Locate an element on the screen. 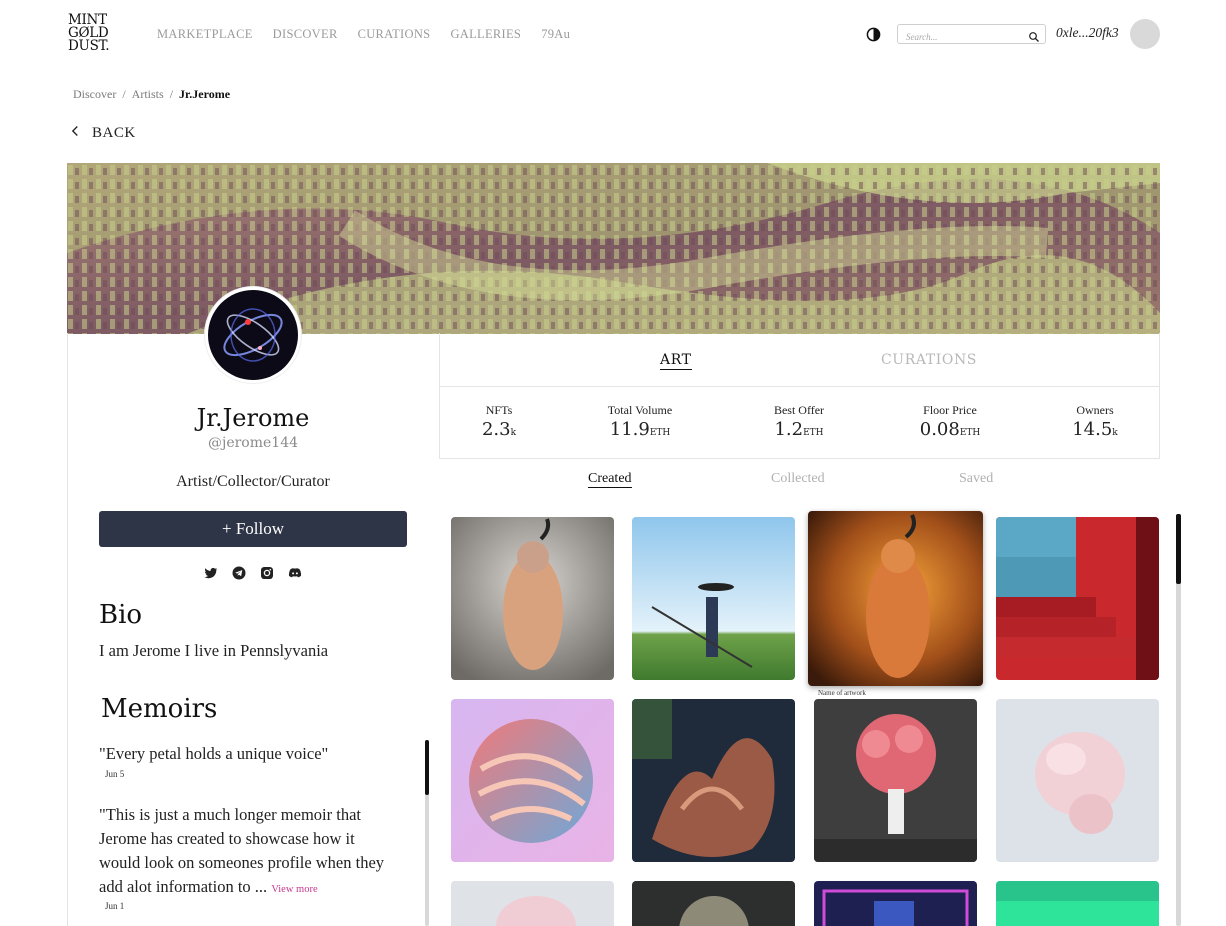 The width and height of the screenshot is (1226, 926). stat-value: 14.5k is located at coordinates (1095, 429).